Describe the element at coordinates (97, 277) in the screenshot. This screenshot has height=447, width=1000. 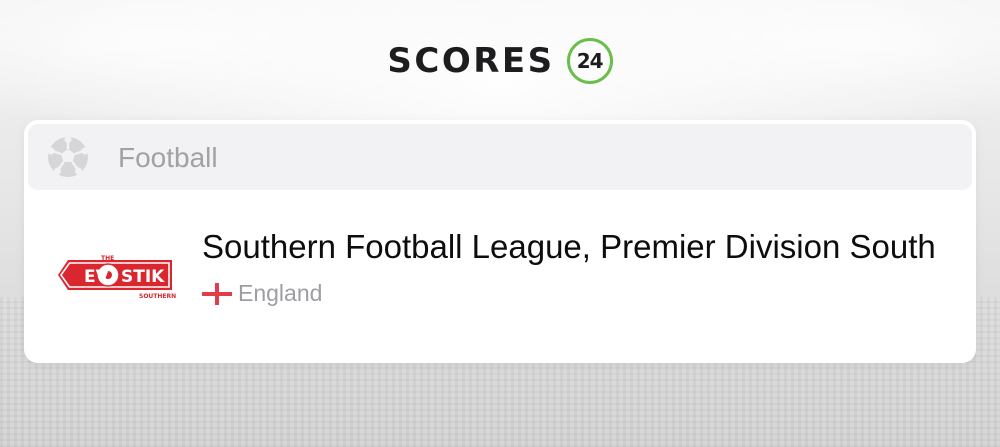
I see `svg-text: EV` at that location.